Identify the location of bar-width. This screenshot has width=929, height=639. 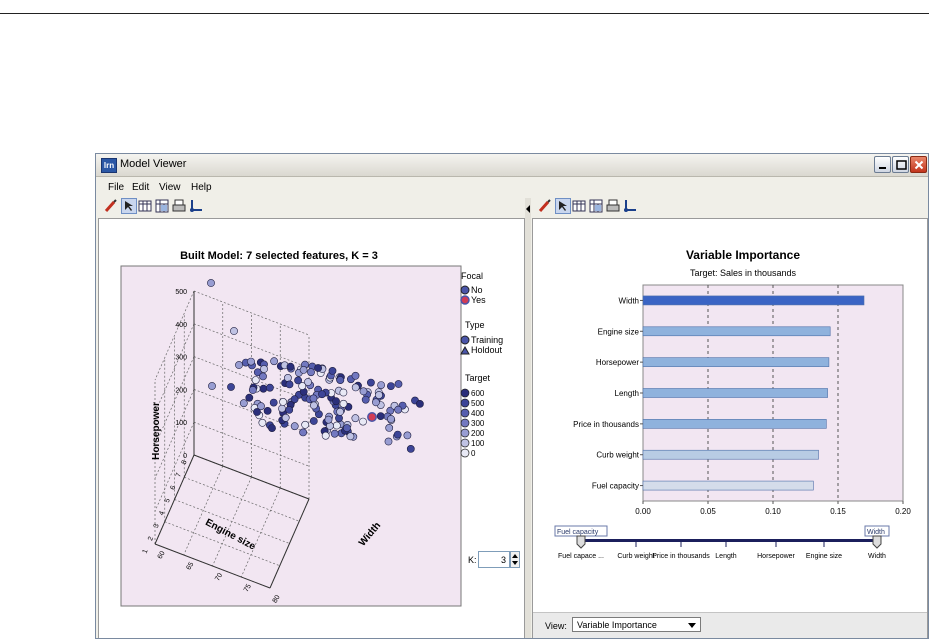
(753, 300).